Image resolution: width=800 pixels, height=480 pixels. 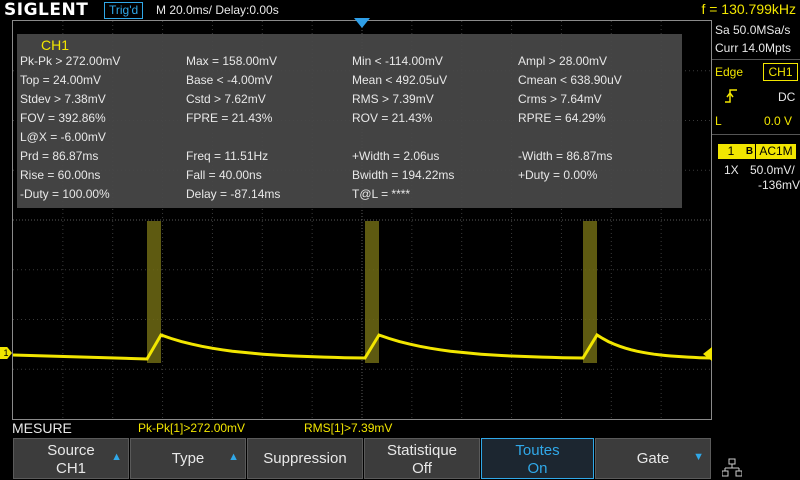 I want to click on measurement-value: Stdev > 7.38mV, so click(x=63, y=99).